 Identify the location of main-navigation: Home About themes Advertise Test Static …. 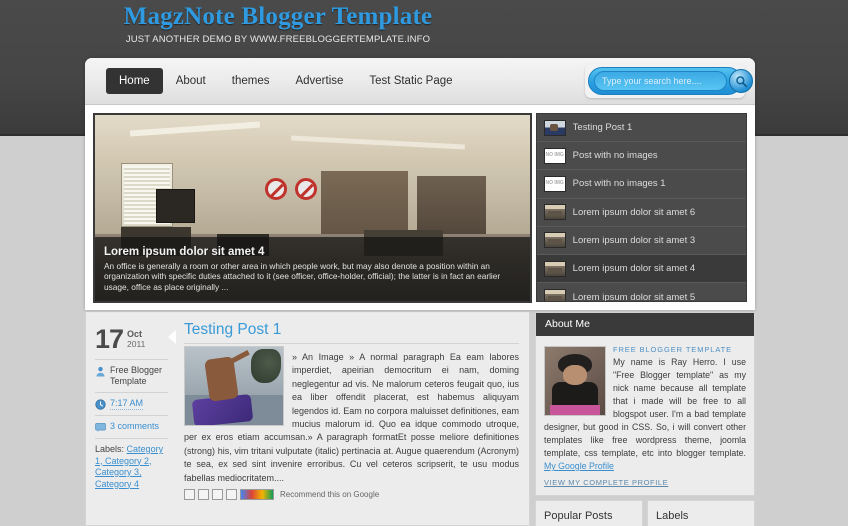
(420, 81).